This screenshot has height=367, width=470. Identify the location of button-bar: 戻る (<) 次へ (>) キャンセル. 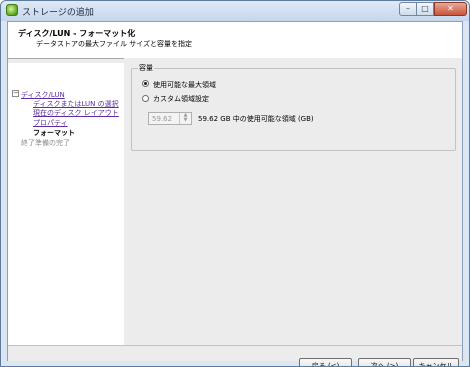
(235, 355).